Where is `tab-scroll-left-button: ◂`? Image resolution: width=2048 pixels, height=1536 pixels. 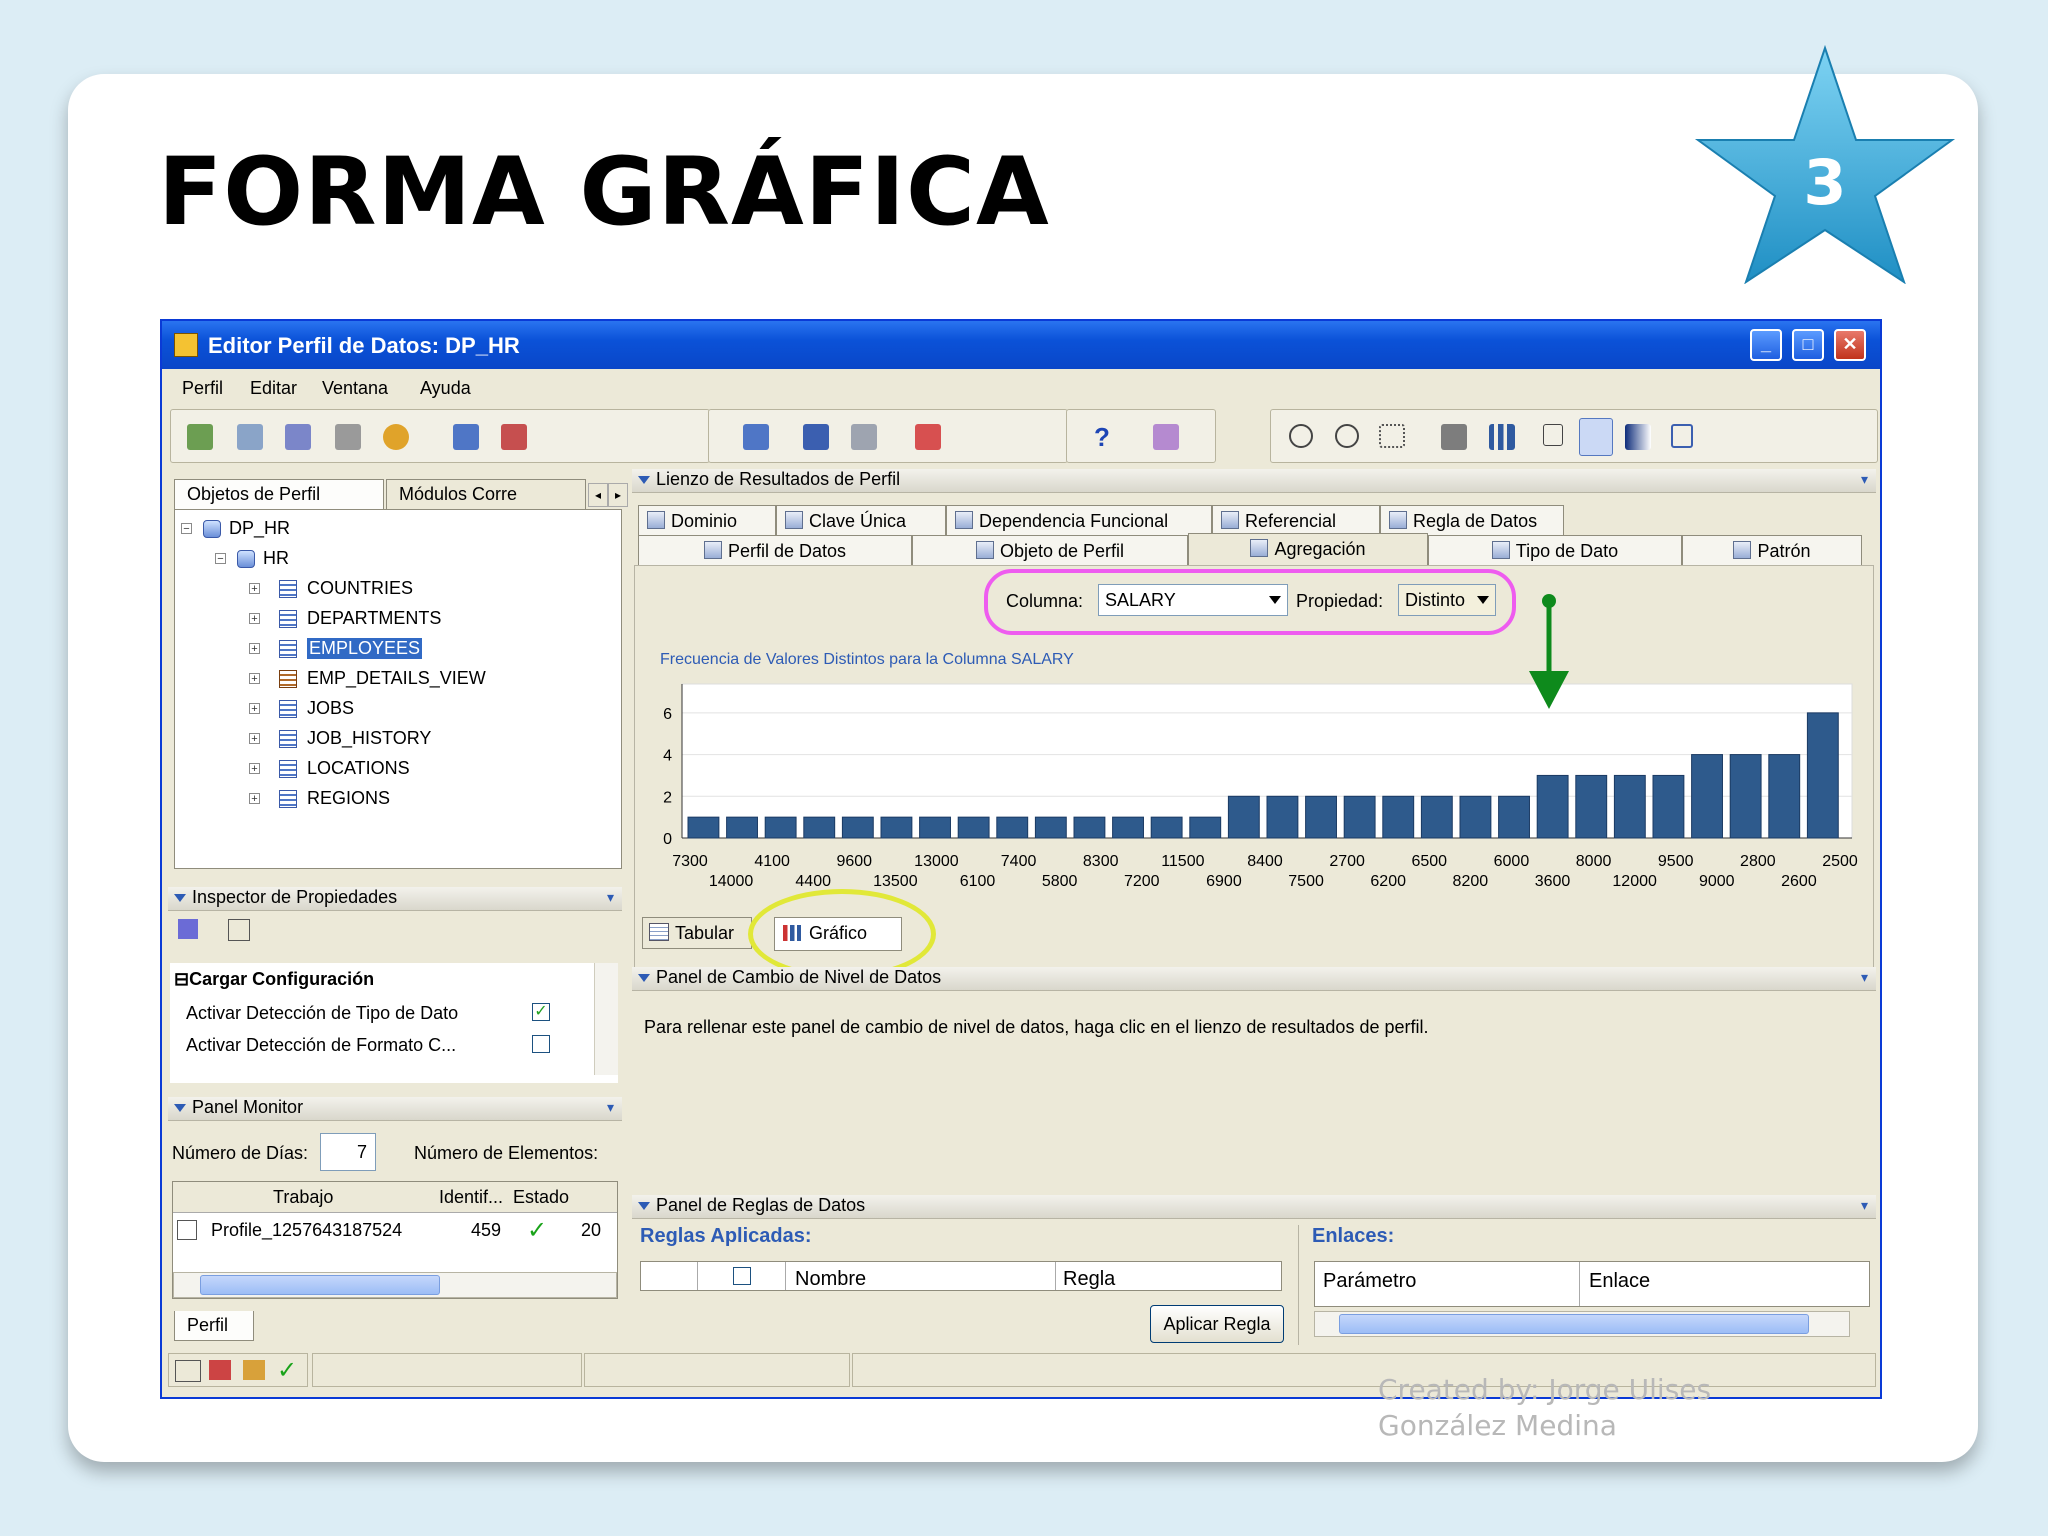 tab-scroll-left-button: ◂ is located at coordinates (598, 495).